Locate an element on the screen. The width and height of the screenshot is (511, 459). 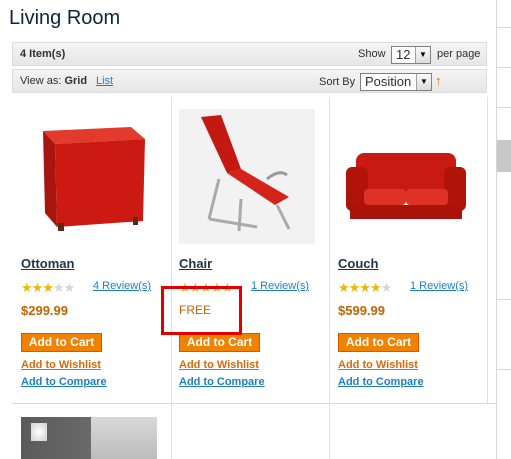
highlight-annotation is located at coordinates (201, 310).